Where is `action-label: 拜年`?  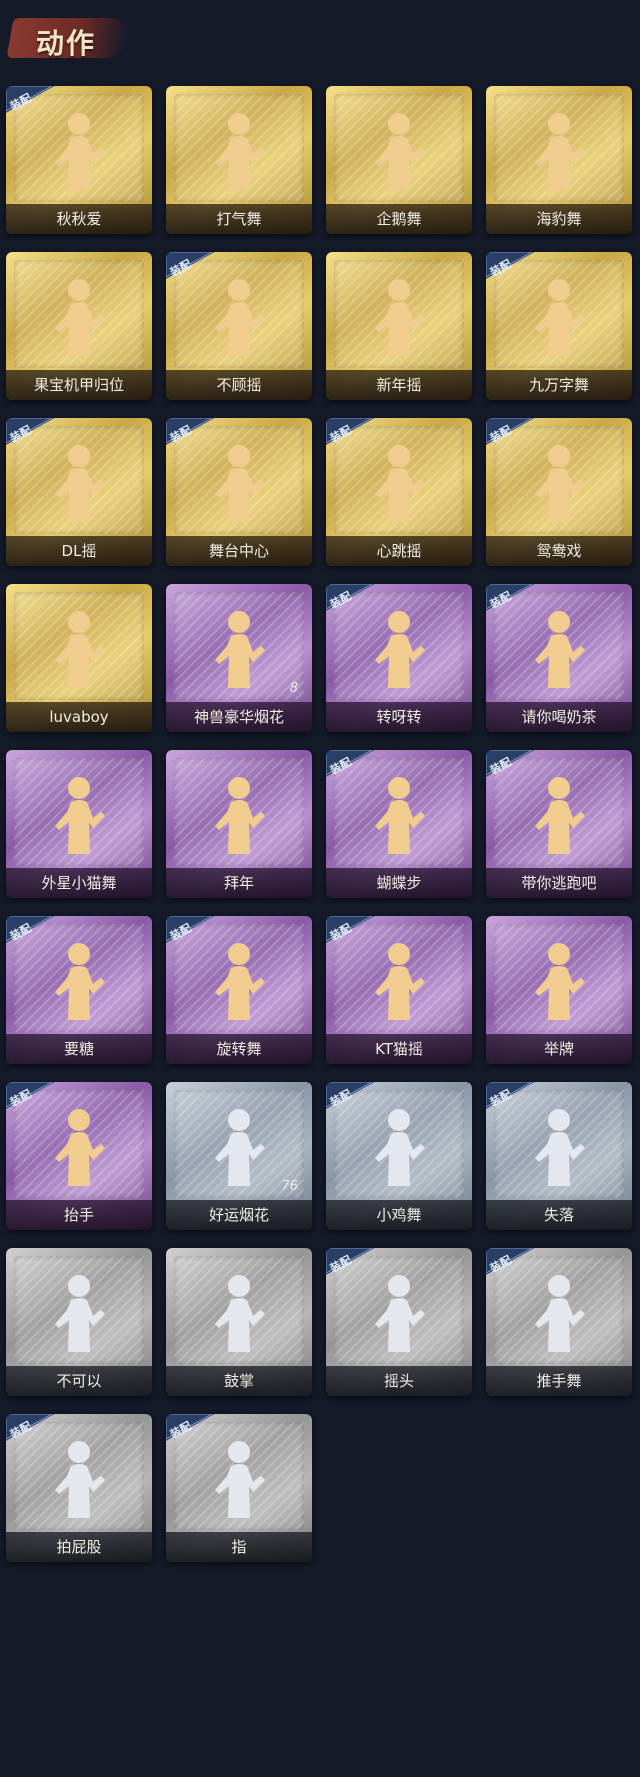
action-label: 拜年 is located at coordinates (238, 883).